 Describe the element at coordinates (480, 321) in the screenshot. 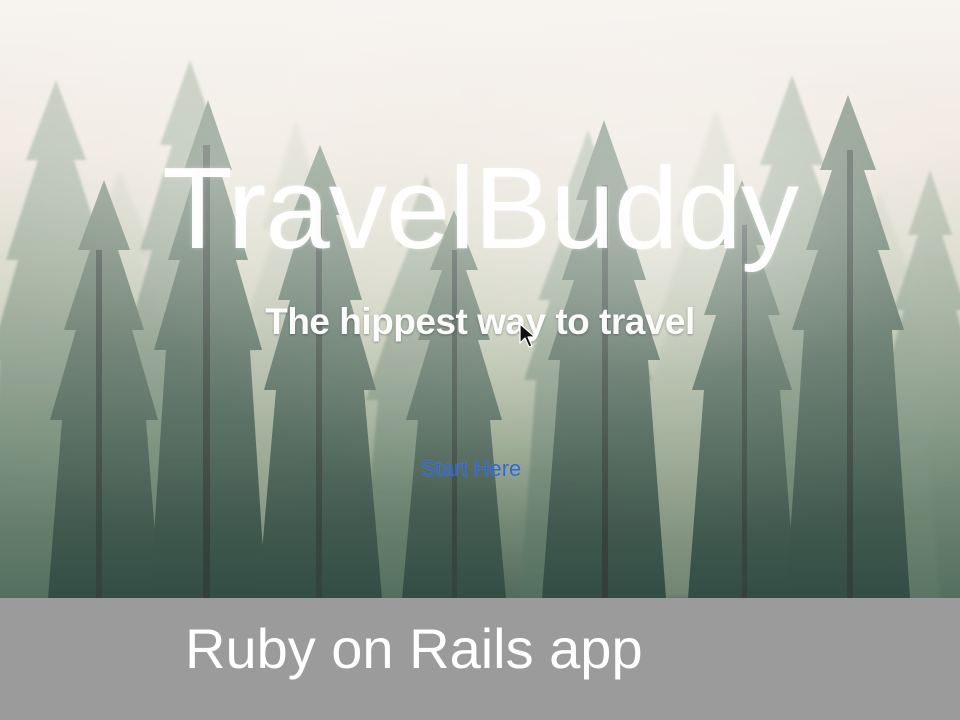

I see `page-subtitle: The hippest way to travel` at that location.